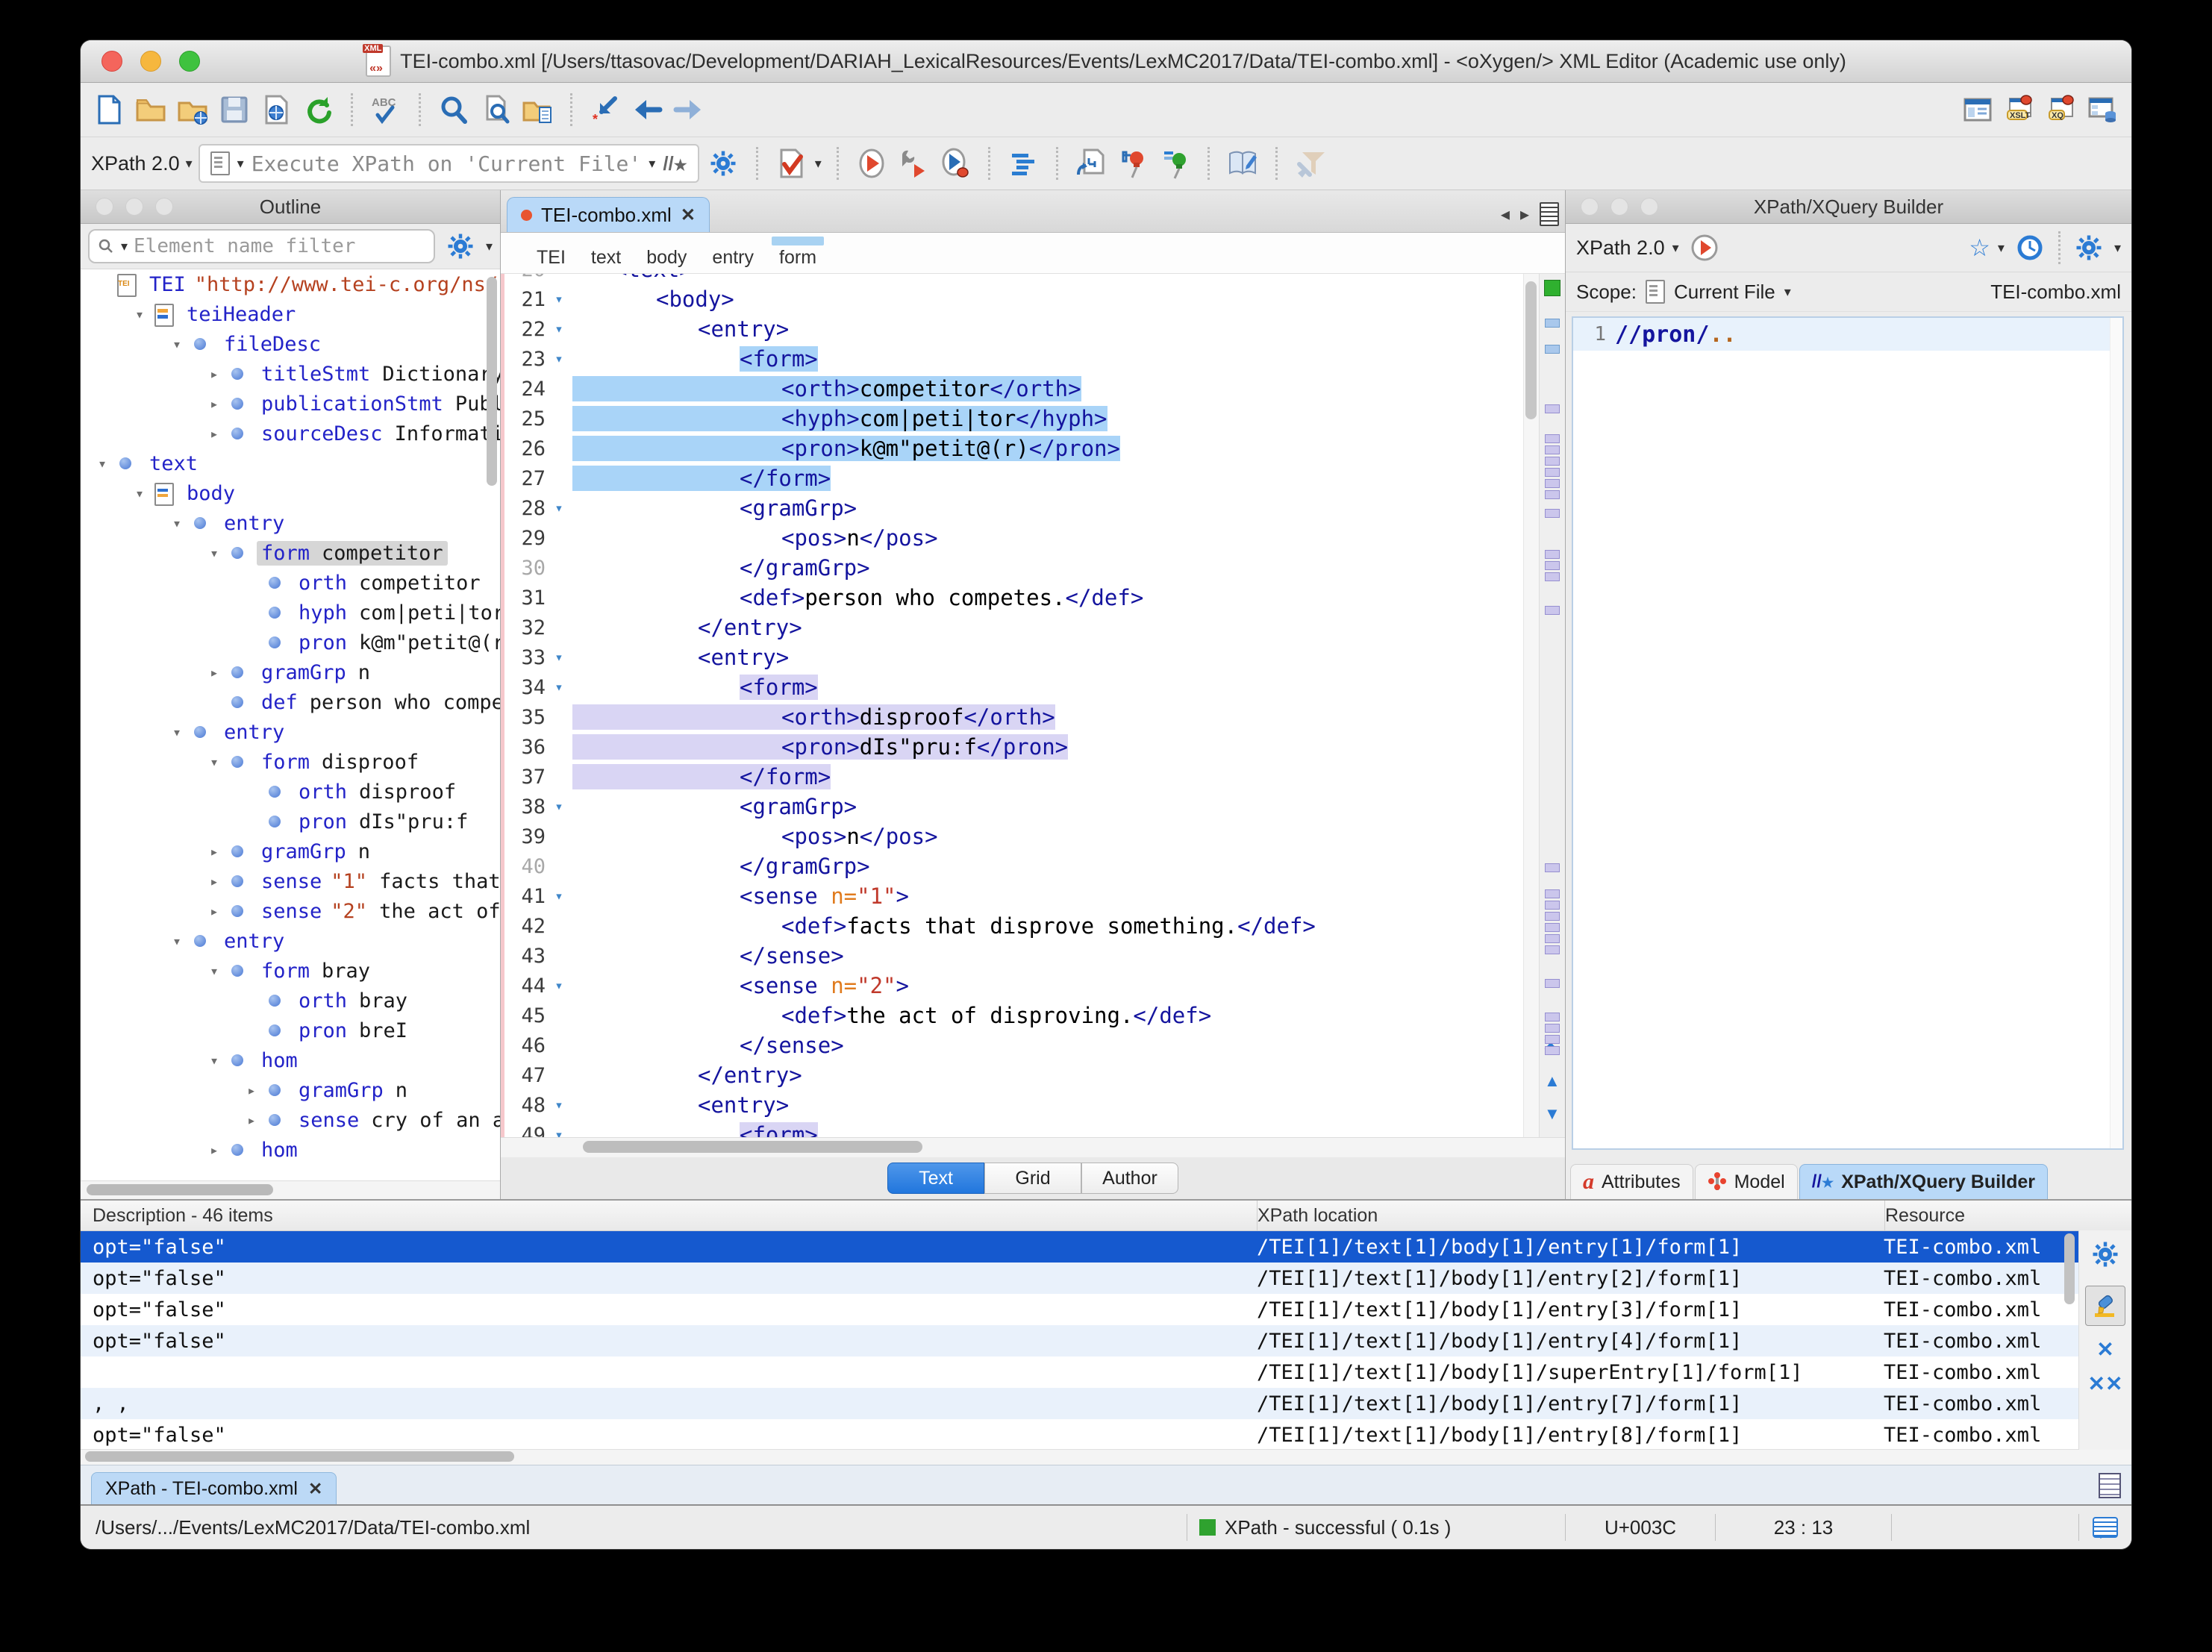 This screenshot has height=1652, width=2212. Describe the element at coordinates (1531, 706) in the screenshot. I see `editor-vertical-scrollbar` at that location.